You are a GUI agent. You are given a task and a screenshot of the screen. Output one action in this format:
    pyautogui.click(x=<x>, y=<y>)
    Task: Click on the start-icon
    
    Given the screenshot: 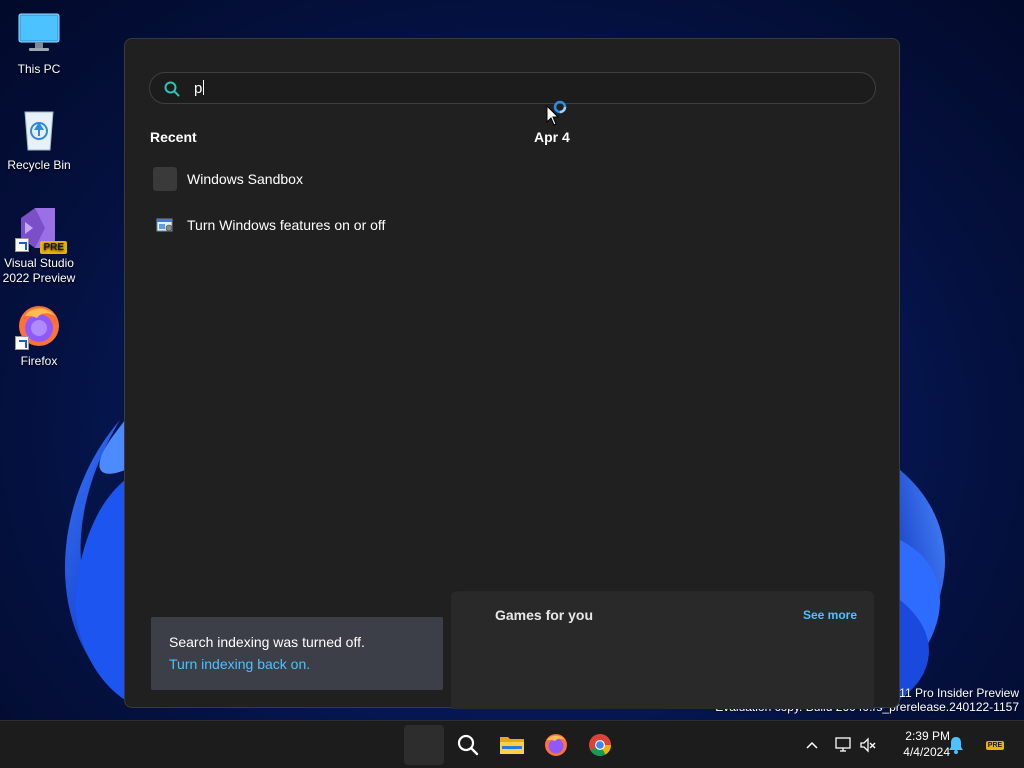 What is the action you would take?
    pyautogui.click(x=424, y=745)
    